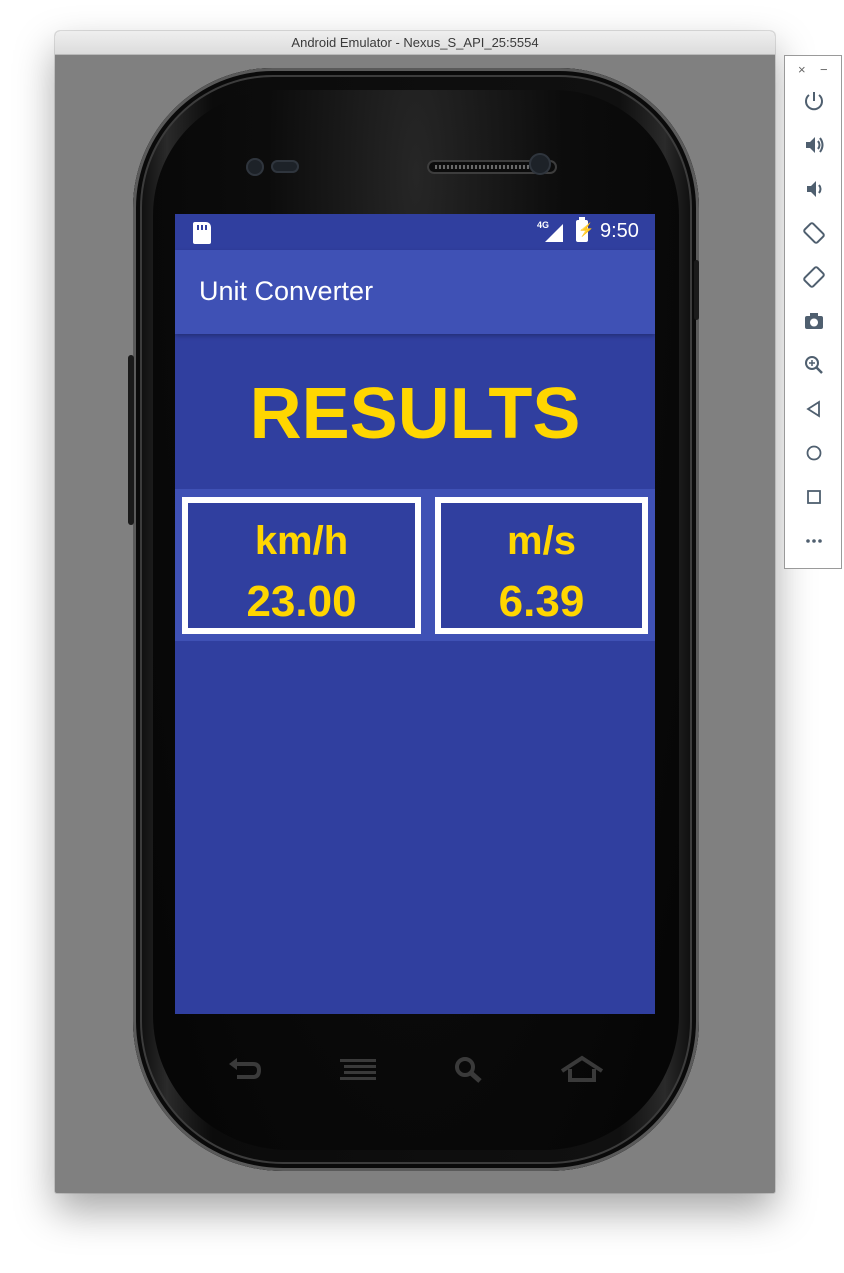  What do you see at coordinates (619, 231) in the screenshot?
I see `status-time: 9:50` at bounding box center [619, 231].